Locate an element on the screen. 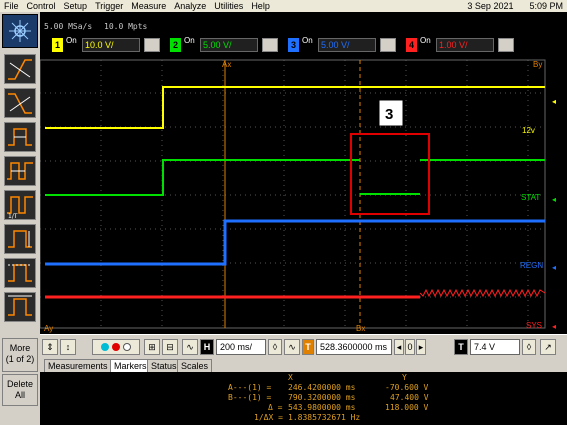  marker-row-delta-label: Δ = is located at coordinates (275, 407).